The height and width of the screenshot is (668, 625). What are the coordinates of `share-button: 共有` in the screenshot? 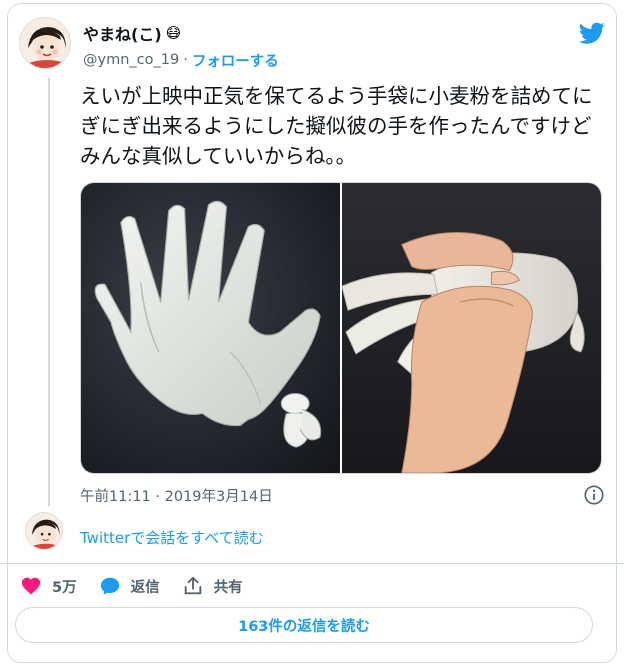 It's located at (212, 586).